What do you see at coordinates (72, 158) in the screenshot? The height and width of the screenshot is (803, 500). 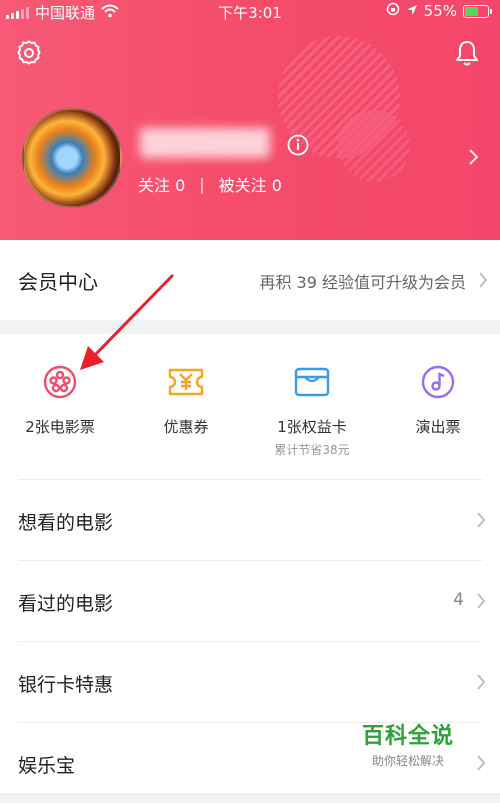 I see `avatar` at bounding box center [72, 158].